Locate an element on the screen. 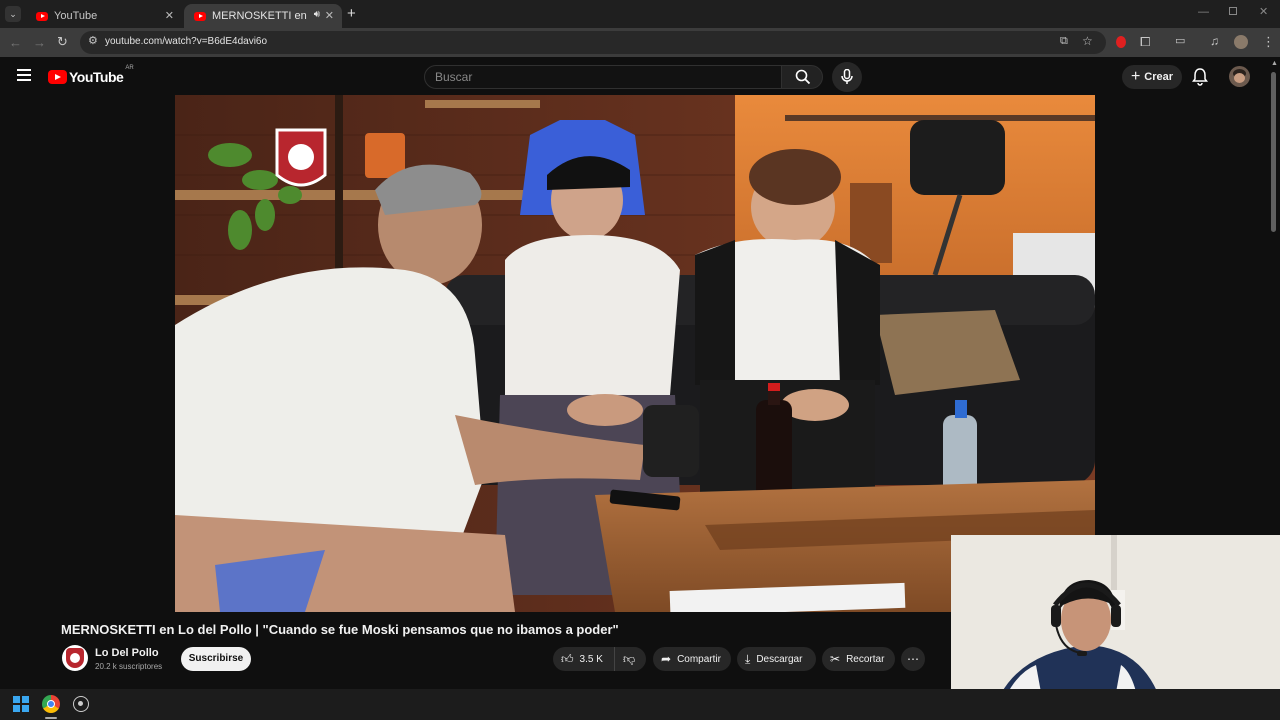 The height and width of the screenshot is (720, 1280). address-bar: ⚙ youtube.com/watch?v=B6dE4davi6o ⧉ ☆ is located at coordinates (593, 42).